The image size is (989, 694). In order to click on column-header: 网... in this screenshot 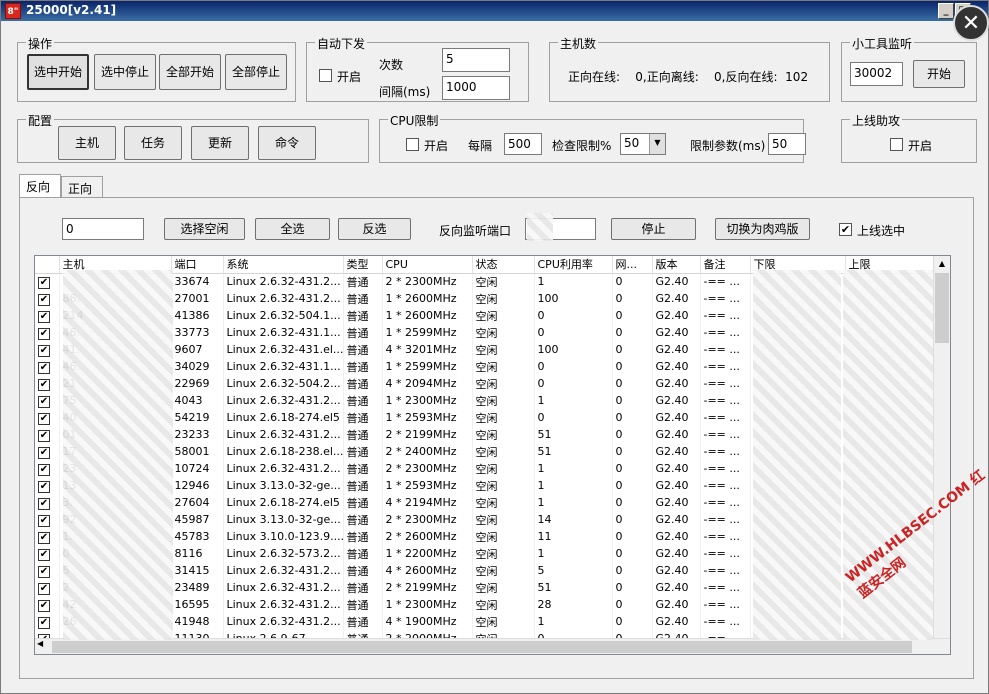, I will do `click(632, 265)`.